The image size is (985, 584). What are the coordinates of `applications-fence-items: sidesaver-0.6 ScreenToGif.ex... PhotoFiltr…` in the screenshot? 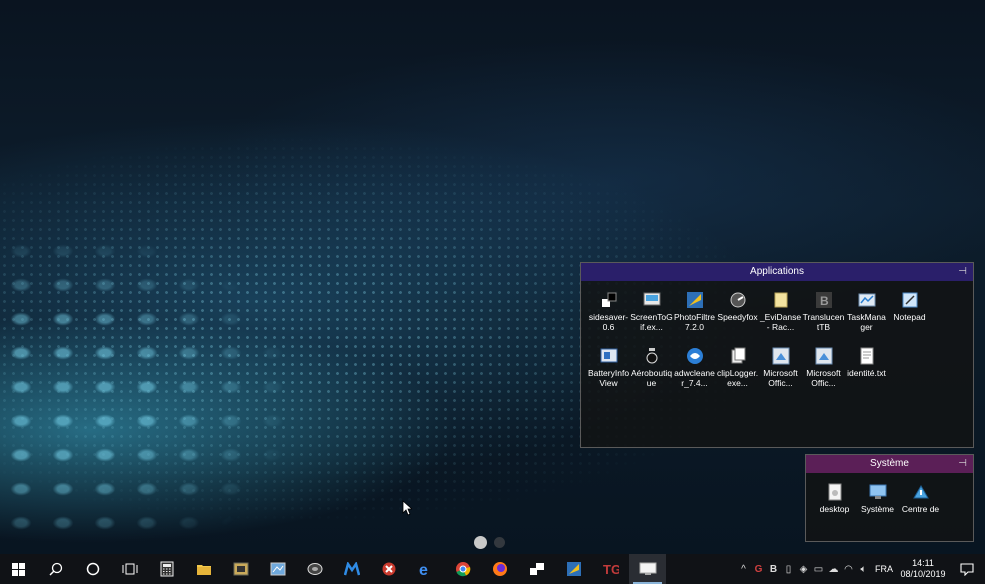 It's located at (777, 341).